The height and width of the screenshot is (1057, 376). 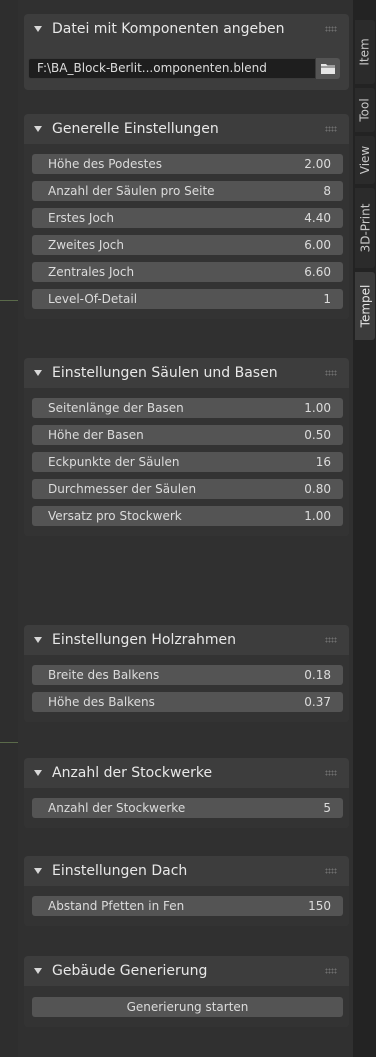 I want to click on generation-section: Gebäude Generierung Generierung starten, so click(x=186, y=991).